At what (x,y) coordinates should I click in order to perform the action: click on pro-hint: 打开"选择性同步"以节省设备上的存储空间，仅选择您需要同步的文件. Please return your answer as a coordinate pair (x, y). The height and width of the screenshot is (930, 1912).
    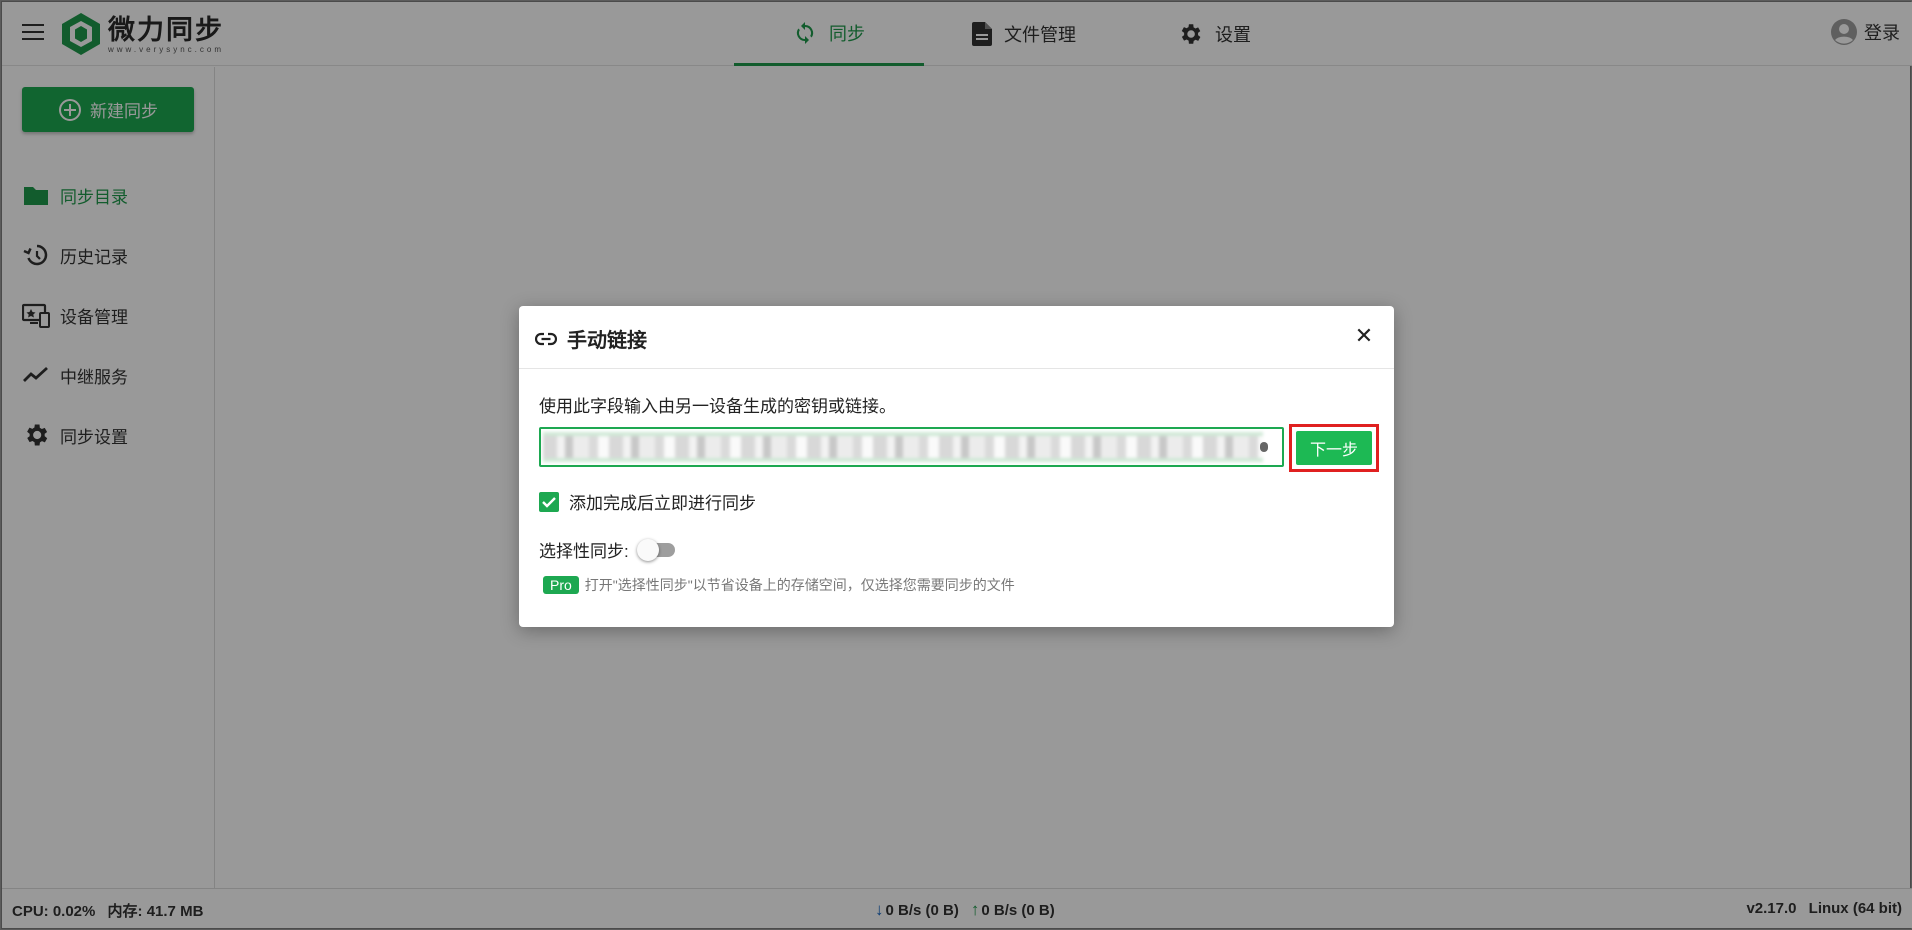
    Looking at the image, I should click on (799, 585).